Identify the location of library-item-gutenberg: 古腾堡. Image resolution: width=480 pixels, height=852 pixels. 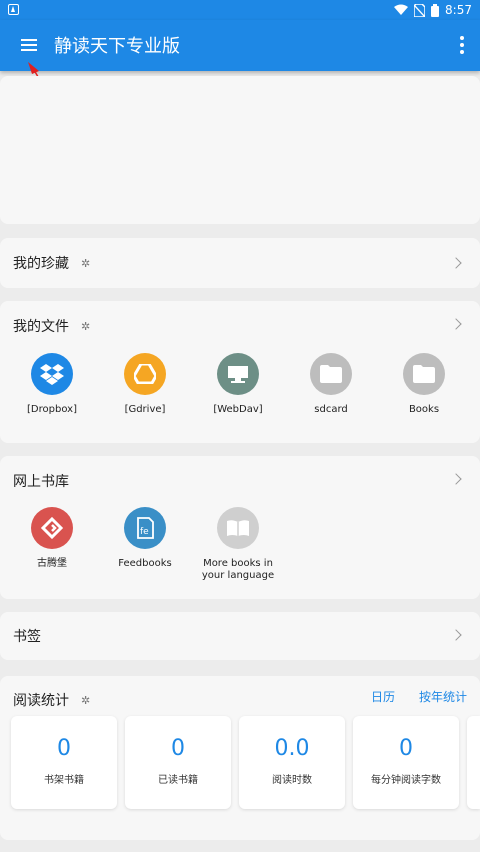
(52, 538).